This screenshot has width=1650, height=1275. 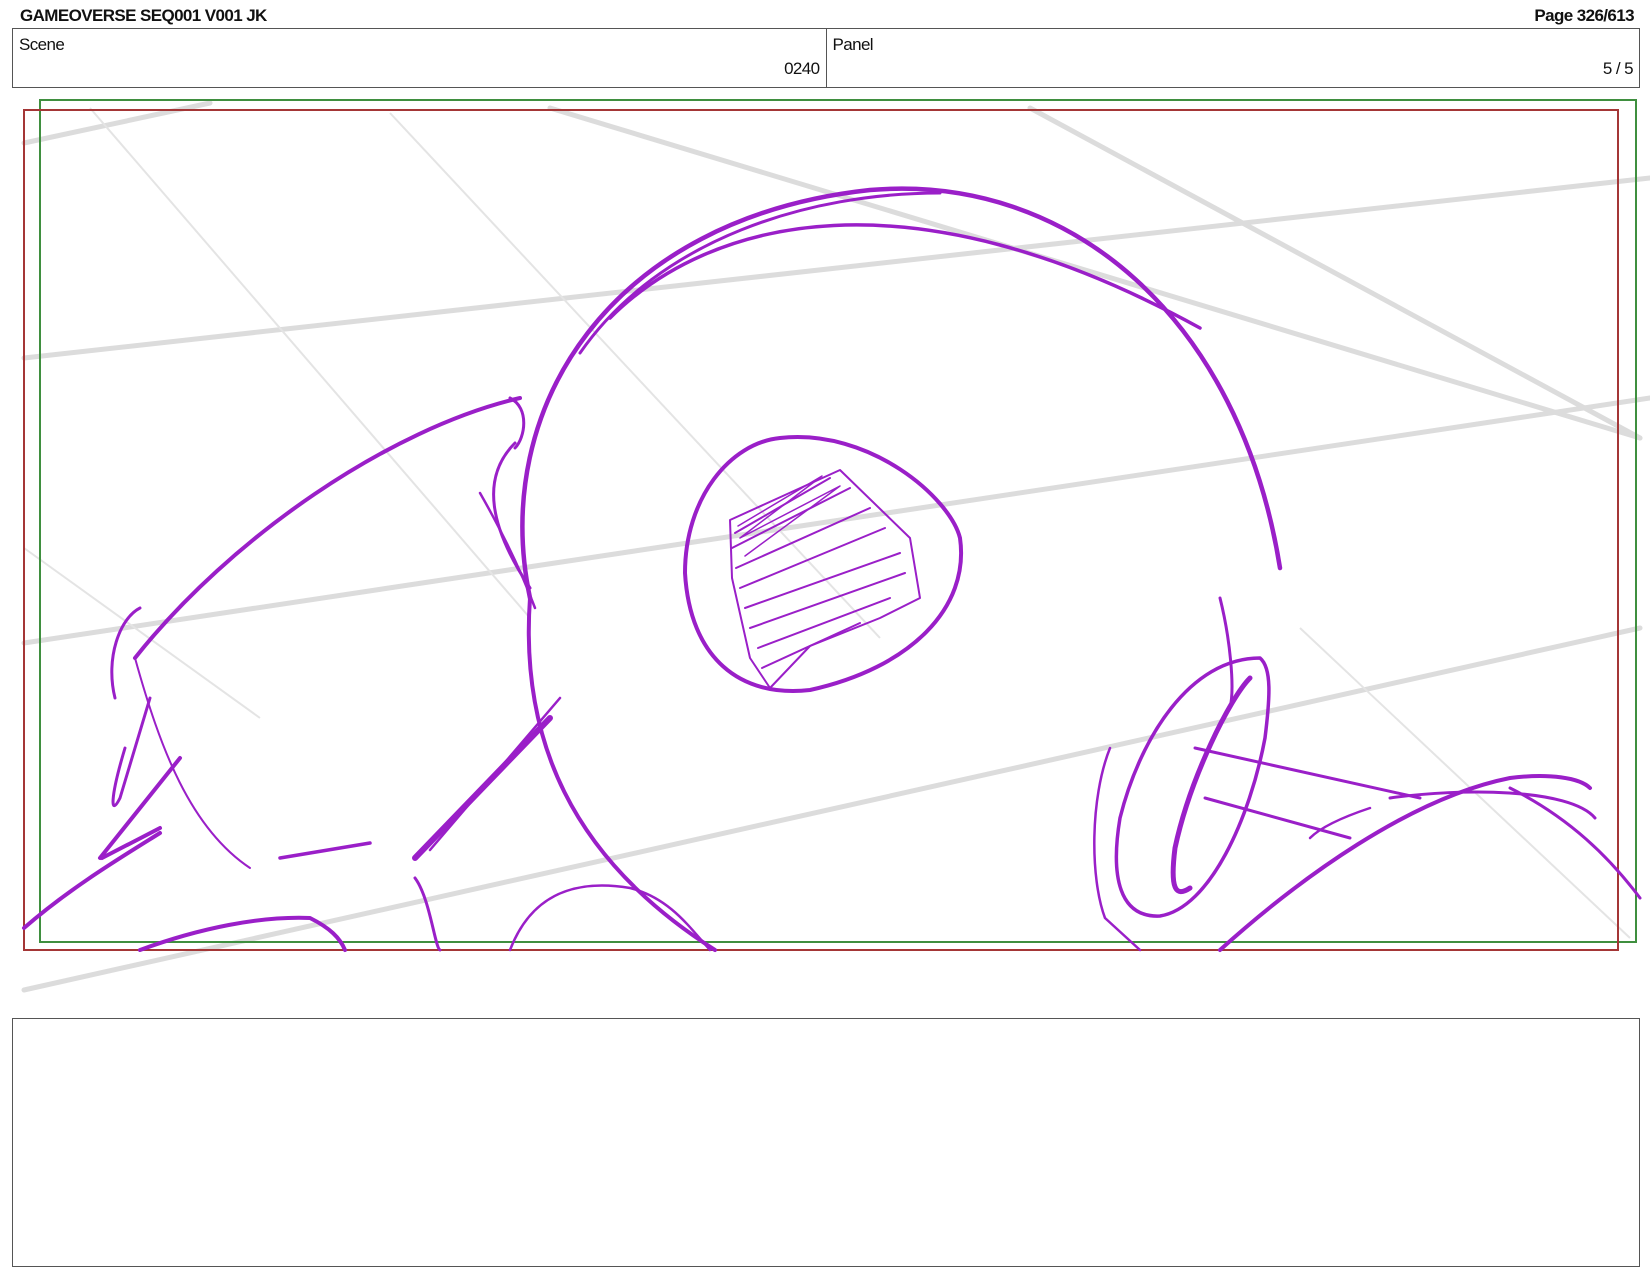 What do you see at coordinates (143, 15) in the screenshot?
I see `document-title: GAMEOVERSE SEQ001 V001 JK` at bounding box center [143, 15].